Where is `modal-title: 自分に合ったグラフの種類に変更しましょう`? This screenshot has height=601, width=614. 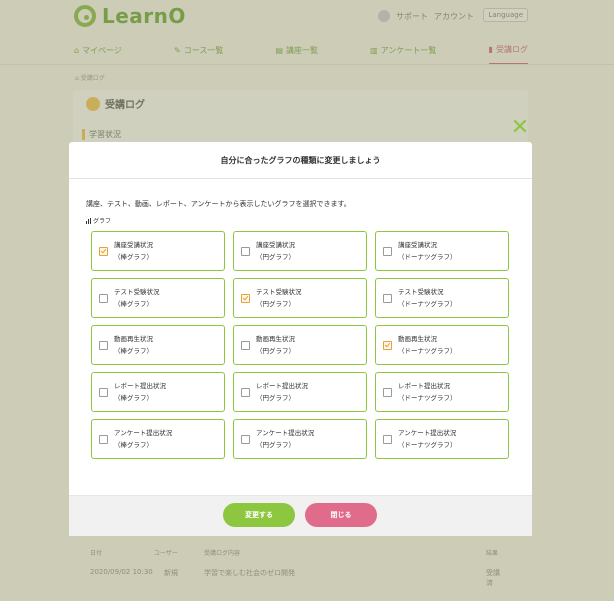
modal-title: 自分に合ったグラフの種類に変更しましょう is located at coordinates (300, 160).